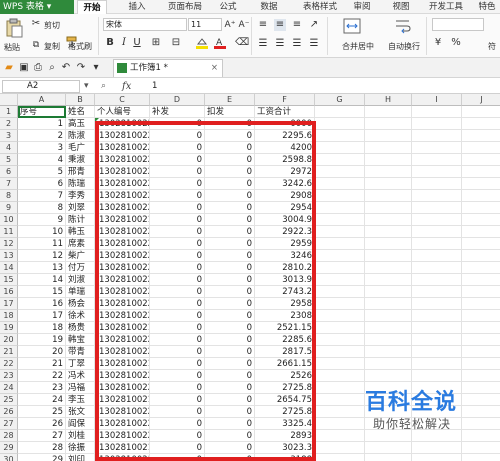 This screenshot has height=461, width=500. I want to click on row-header: 12, so click(9, 244).